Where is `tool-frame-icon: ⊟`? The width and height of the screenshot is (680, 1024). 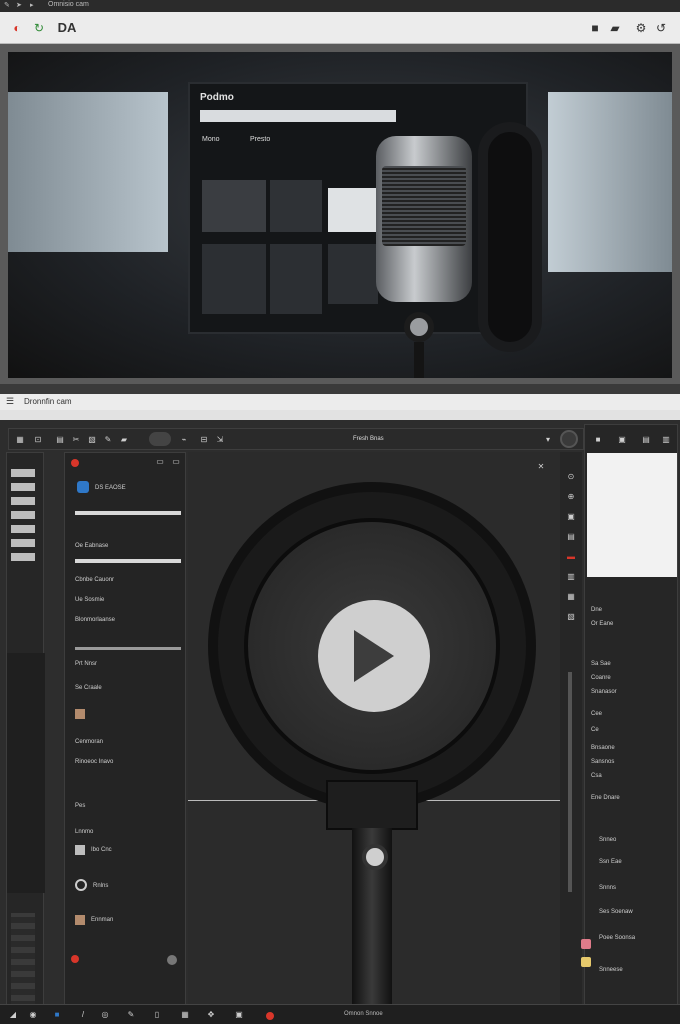
tool-frame-icon: ⊟ is located at coordinates (204, 440).